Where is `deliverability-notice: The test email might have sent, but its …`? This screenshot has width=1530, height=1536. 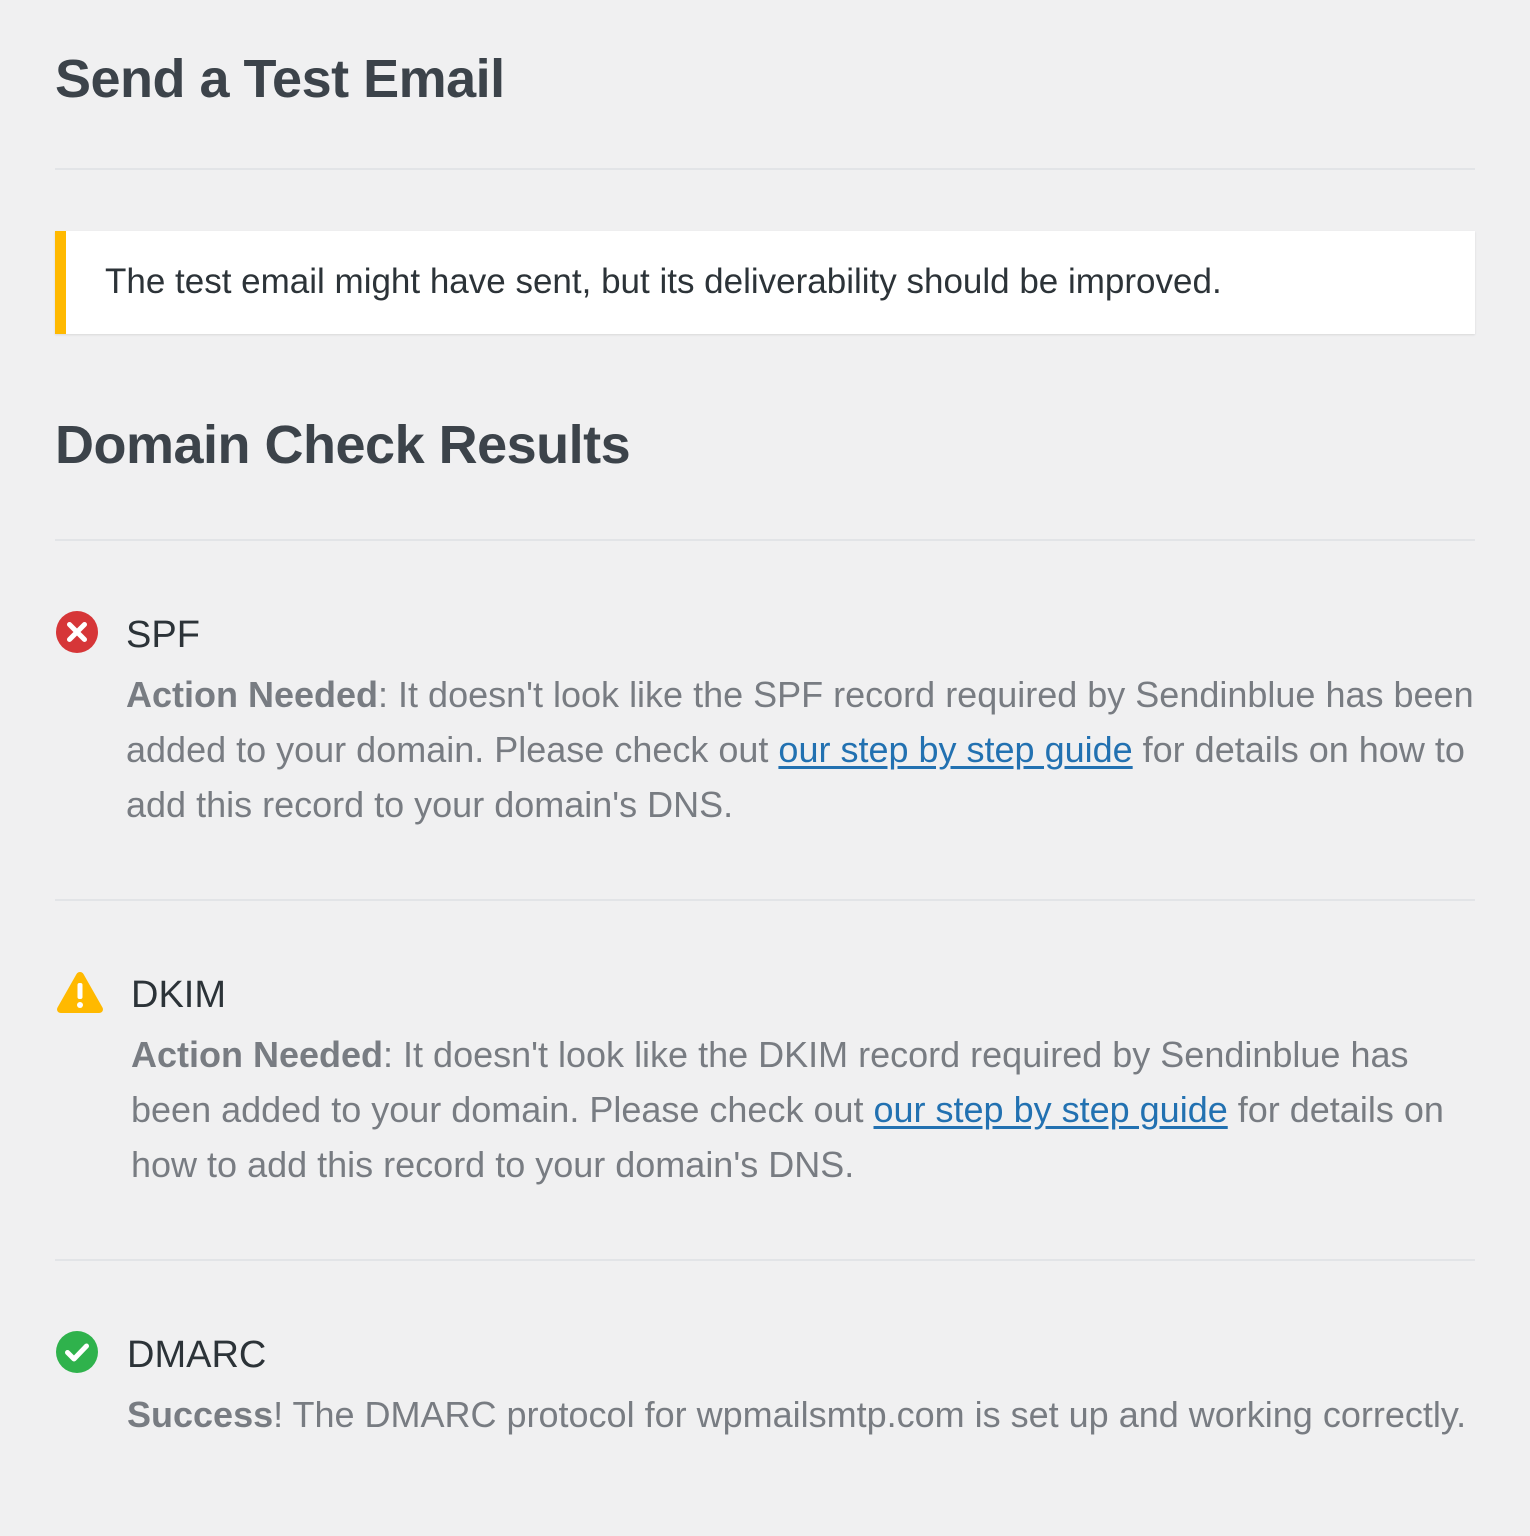
deliverability-notice: The test email might have sent, but its … is located at coordinates (765, 282).